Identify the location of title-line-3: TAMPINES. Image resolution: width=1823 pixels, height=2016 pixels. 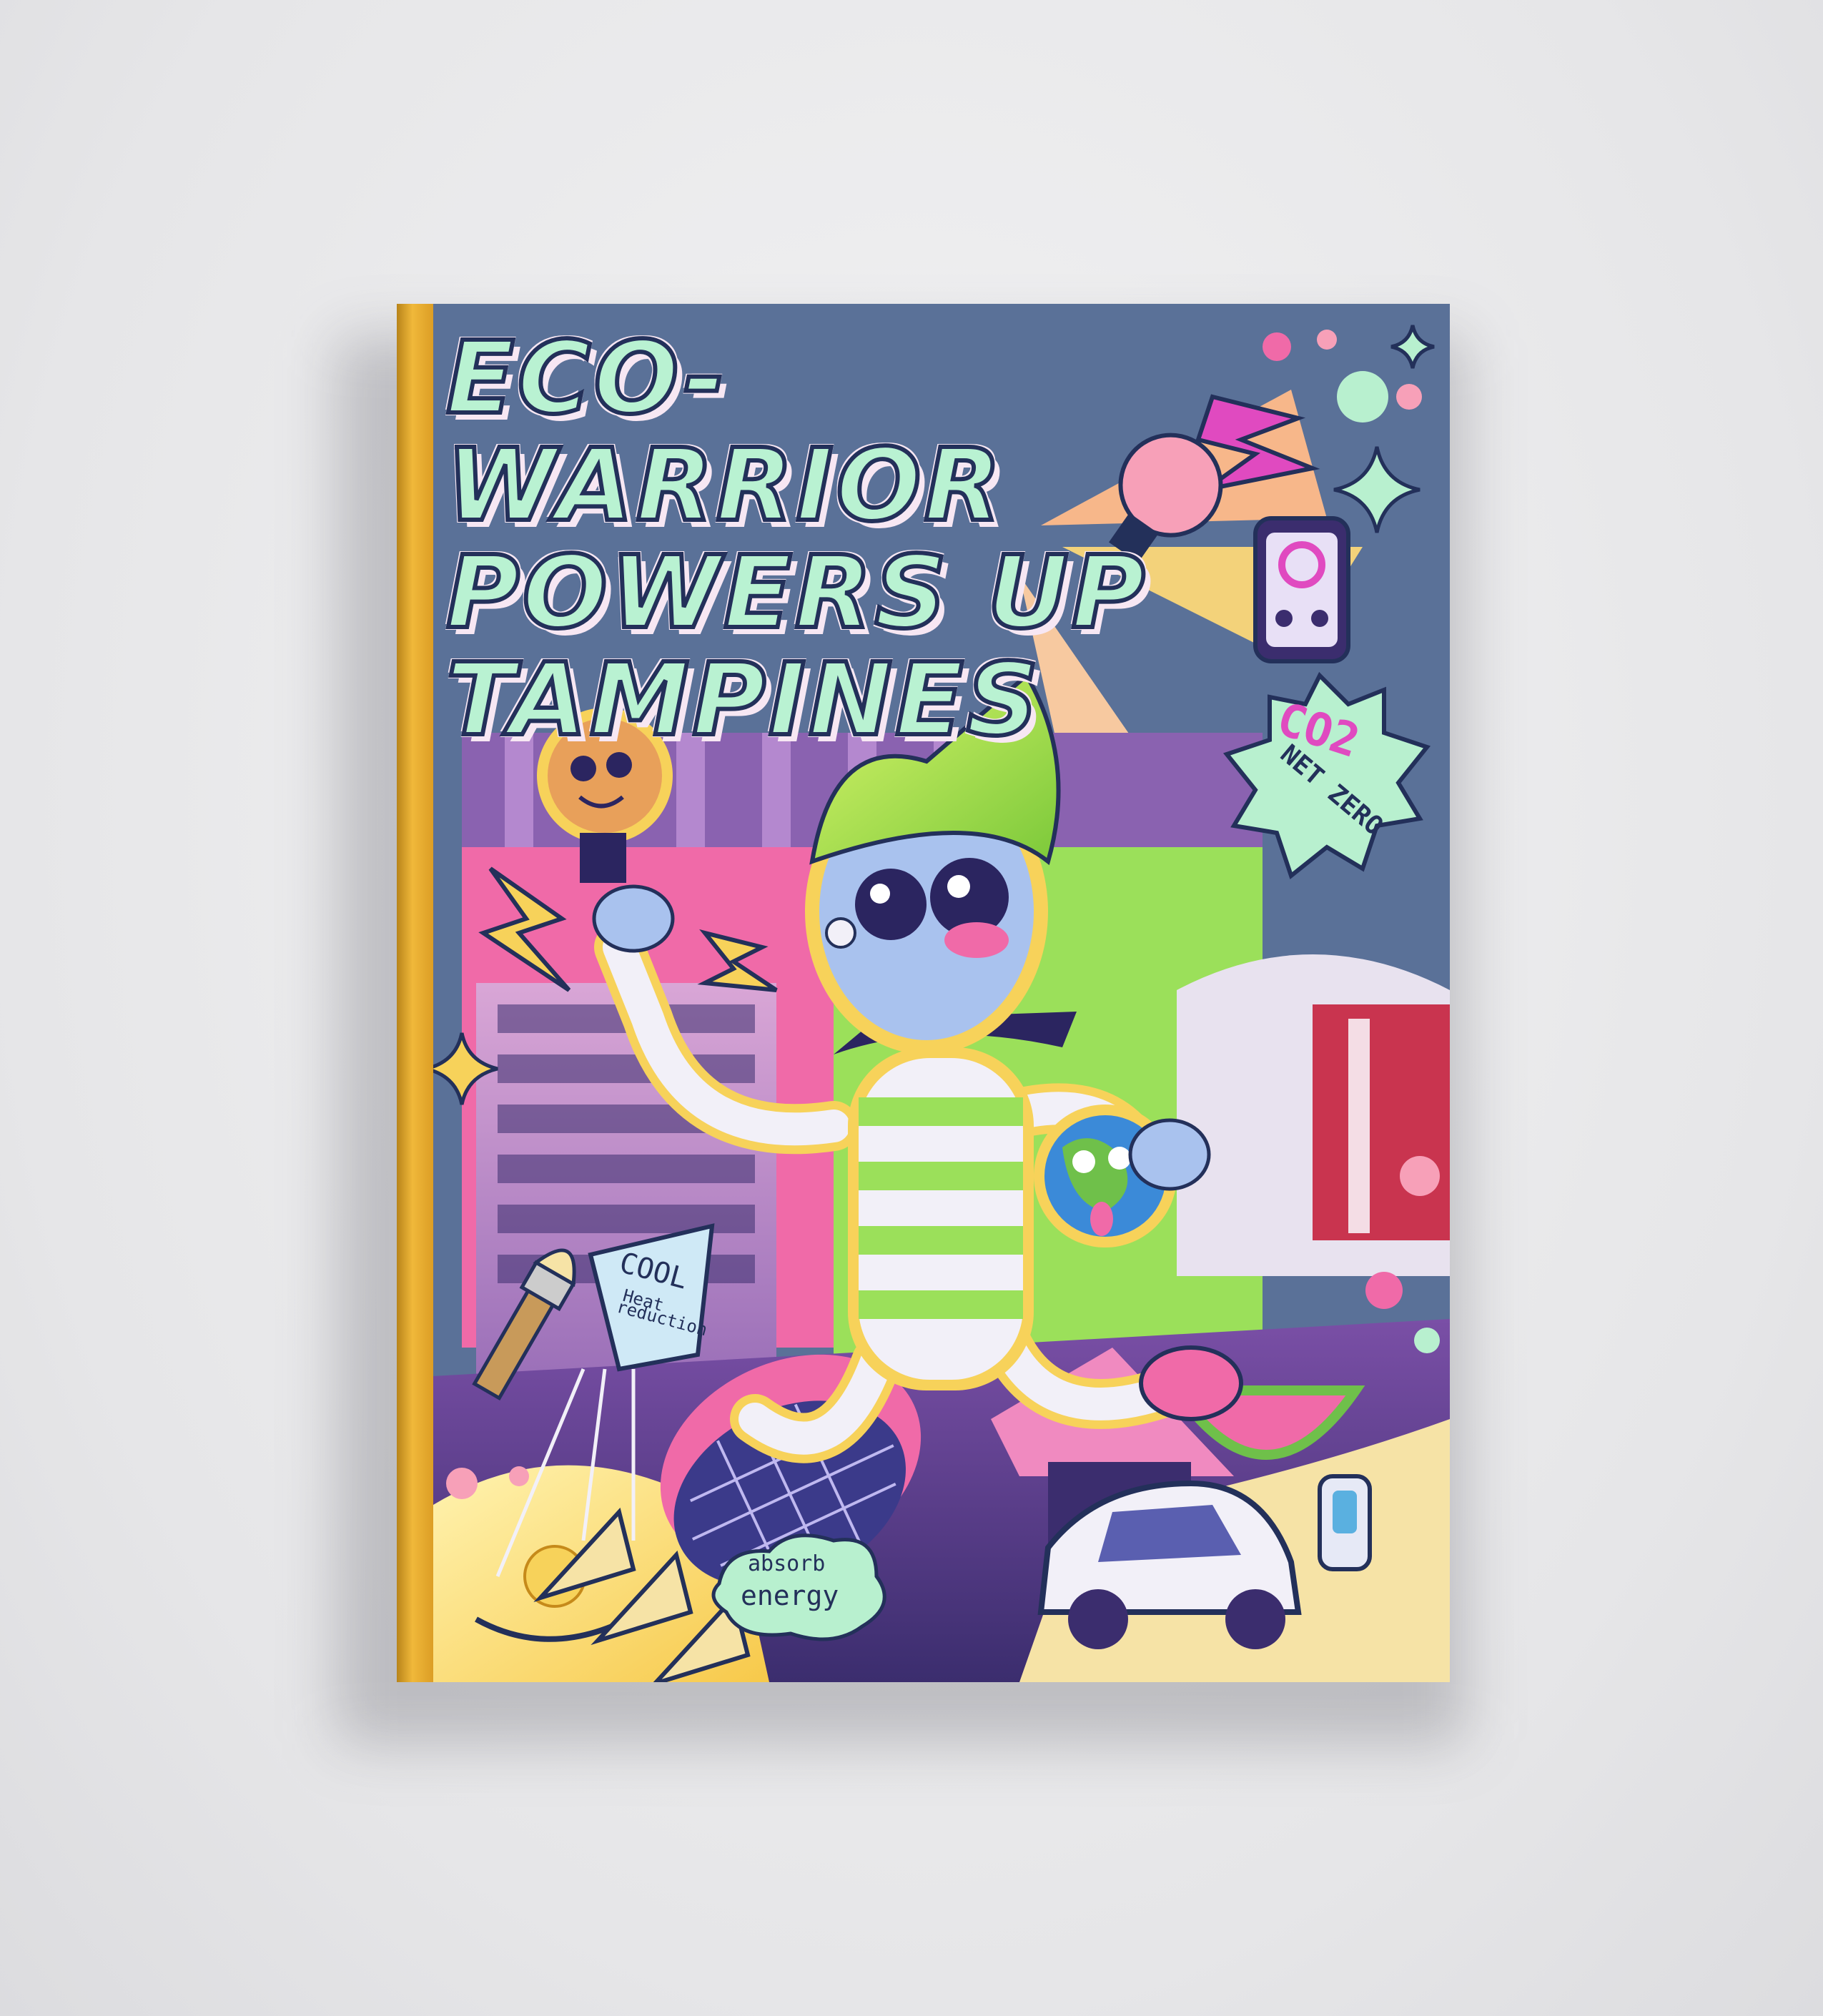
(743, 700).